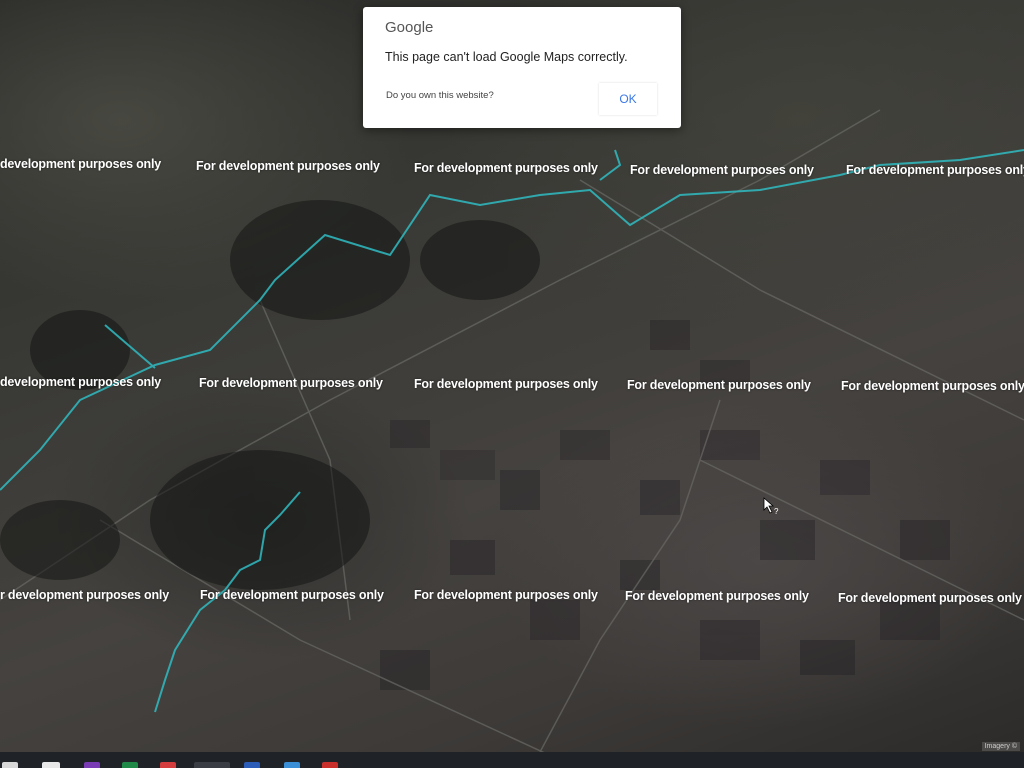 This screenshot has width=1024, height=768. Describe the element at coordinates (51, 765) in the screenshot. I see `home-icon` at that location.